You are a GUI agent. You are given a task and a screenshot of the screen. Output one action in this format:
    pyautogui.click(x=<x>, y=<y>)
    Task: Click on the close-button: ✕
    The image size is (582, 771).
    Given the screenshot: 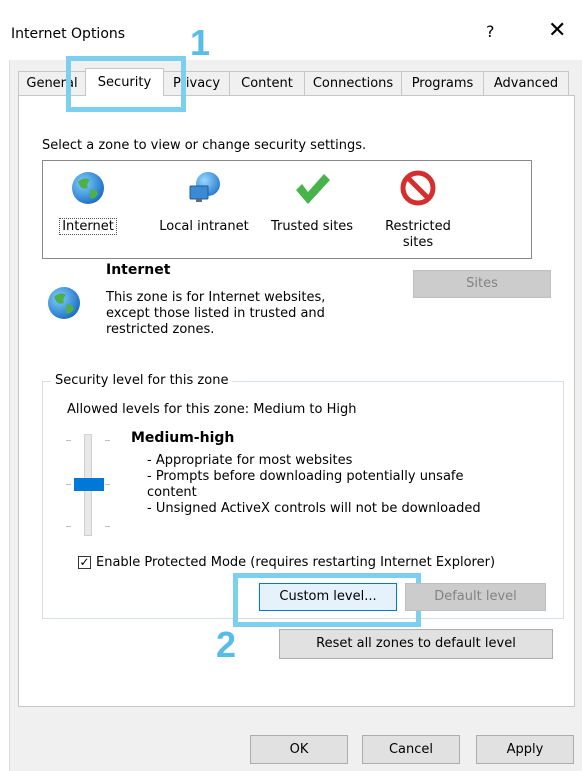 What is the action you would take?
    pyautogui.click(x=557, y=30)
    